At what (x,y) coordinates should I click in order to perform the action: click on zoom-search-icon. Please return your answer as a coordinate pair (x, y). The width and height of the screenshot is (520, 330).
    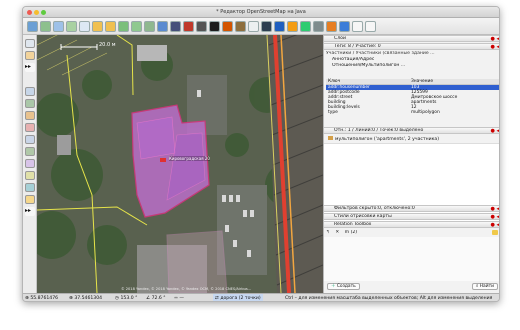
    Looking at the image, I should click on (370, 26).